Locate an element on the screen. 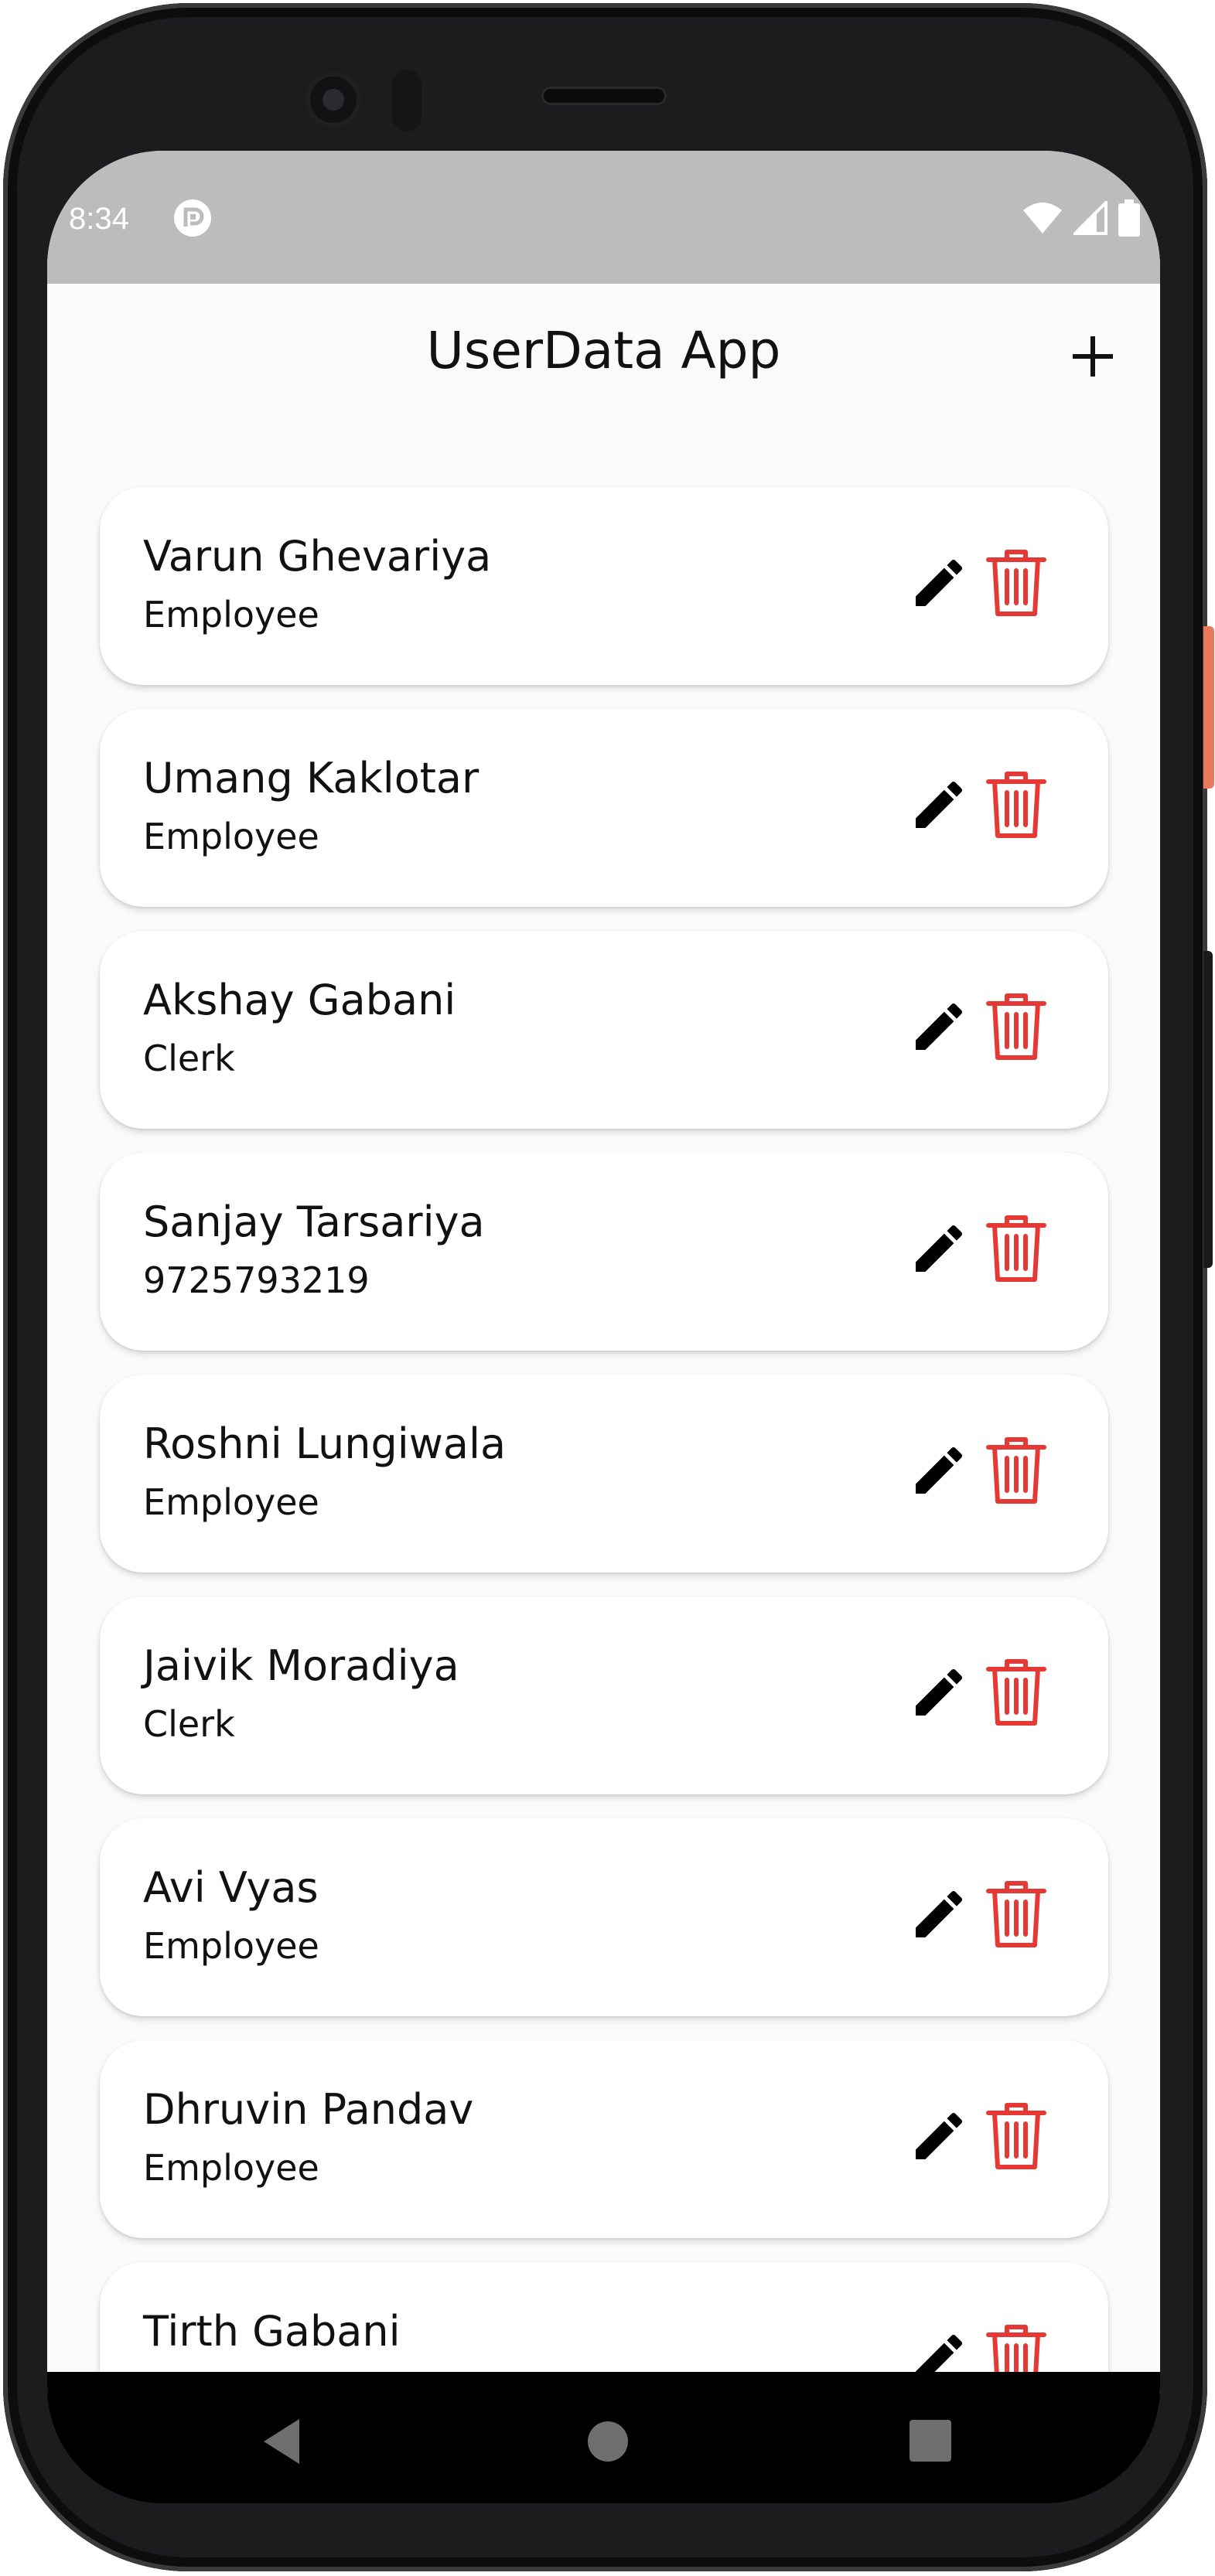 This screenshot has height=2576, width=1215. user-card: Akshay Gabani Clerk is located at coordinates (604, 1030).